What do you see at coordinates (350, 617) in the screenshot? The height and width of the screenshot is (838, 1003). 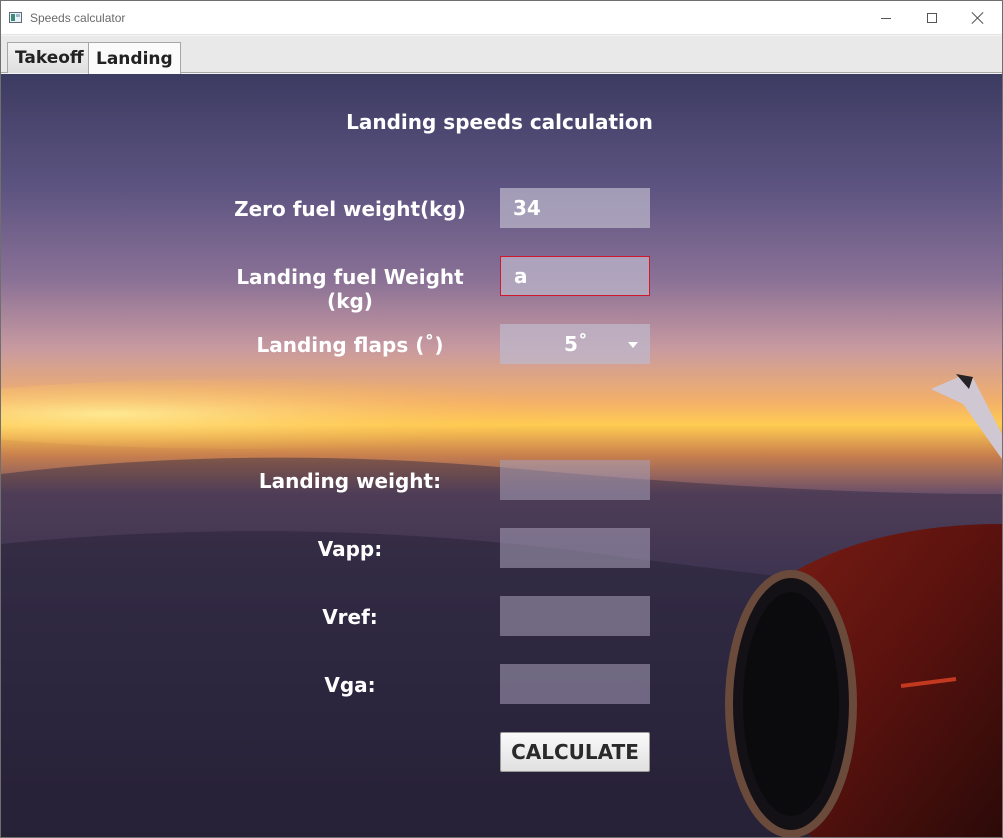 I see `vref-label: Vref:` at bounding box center [350, 617].